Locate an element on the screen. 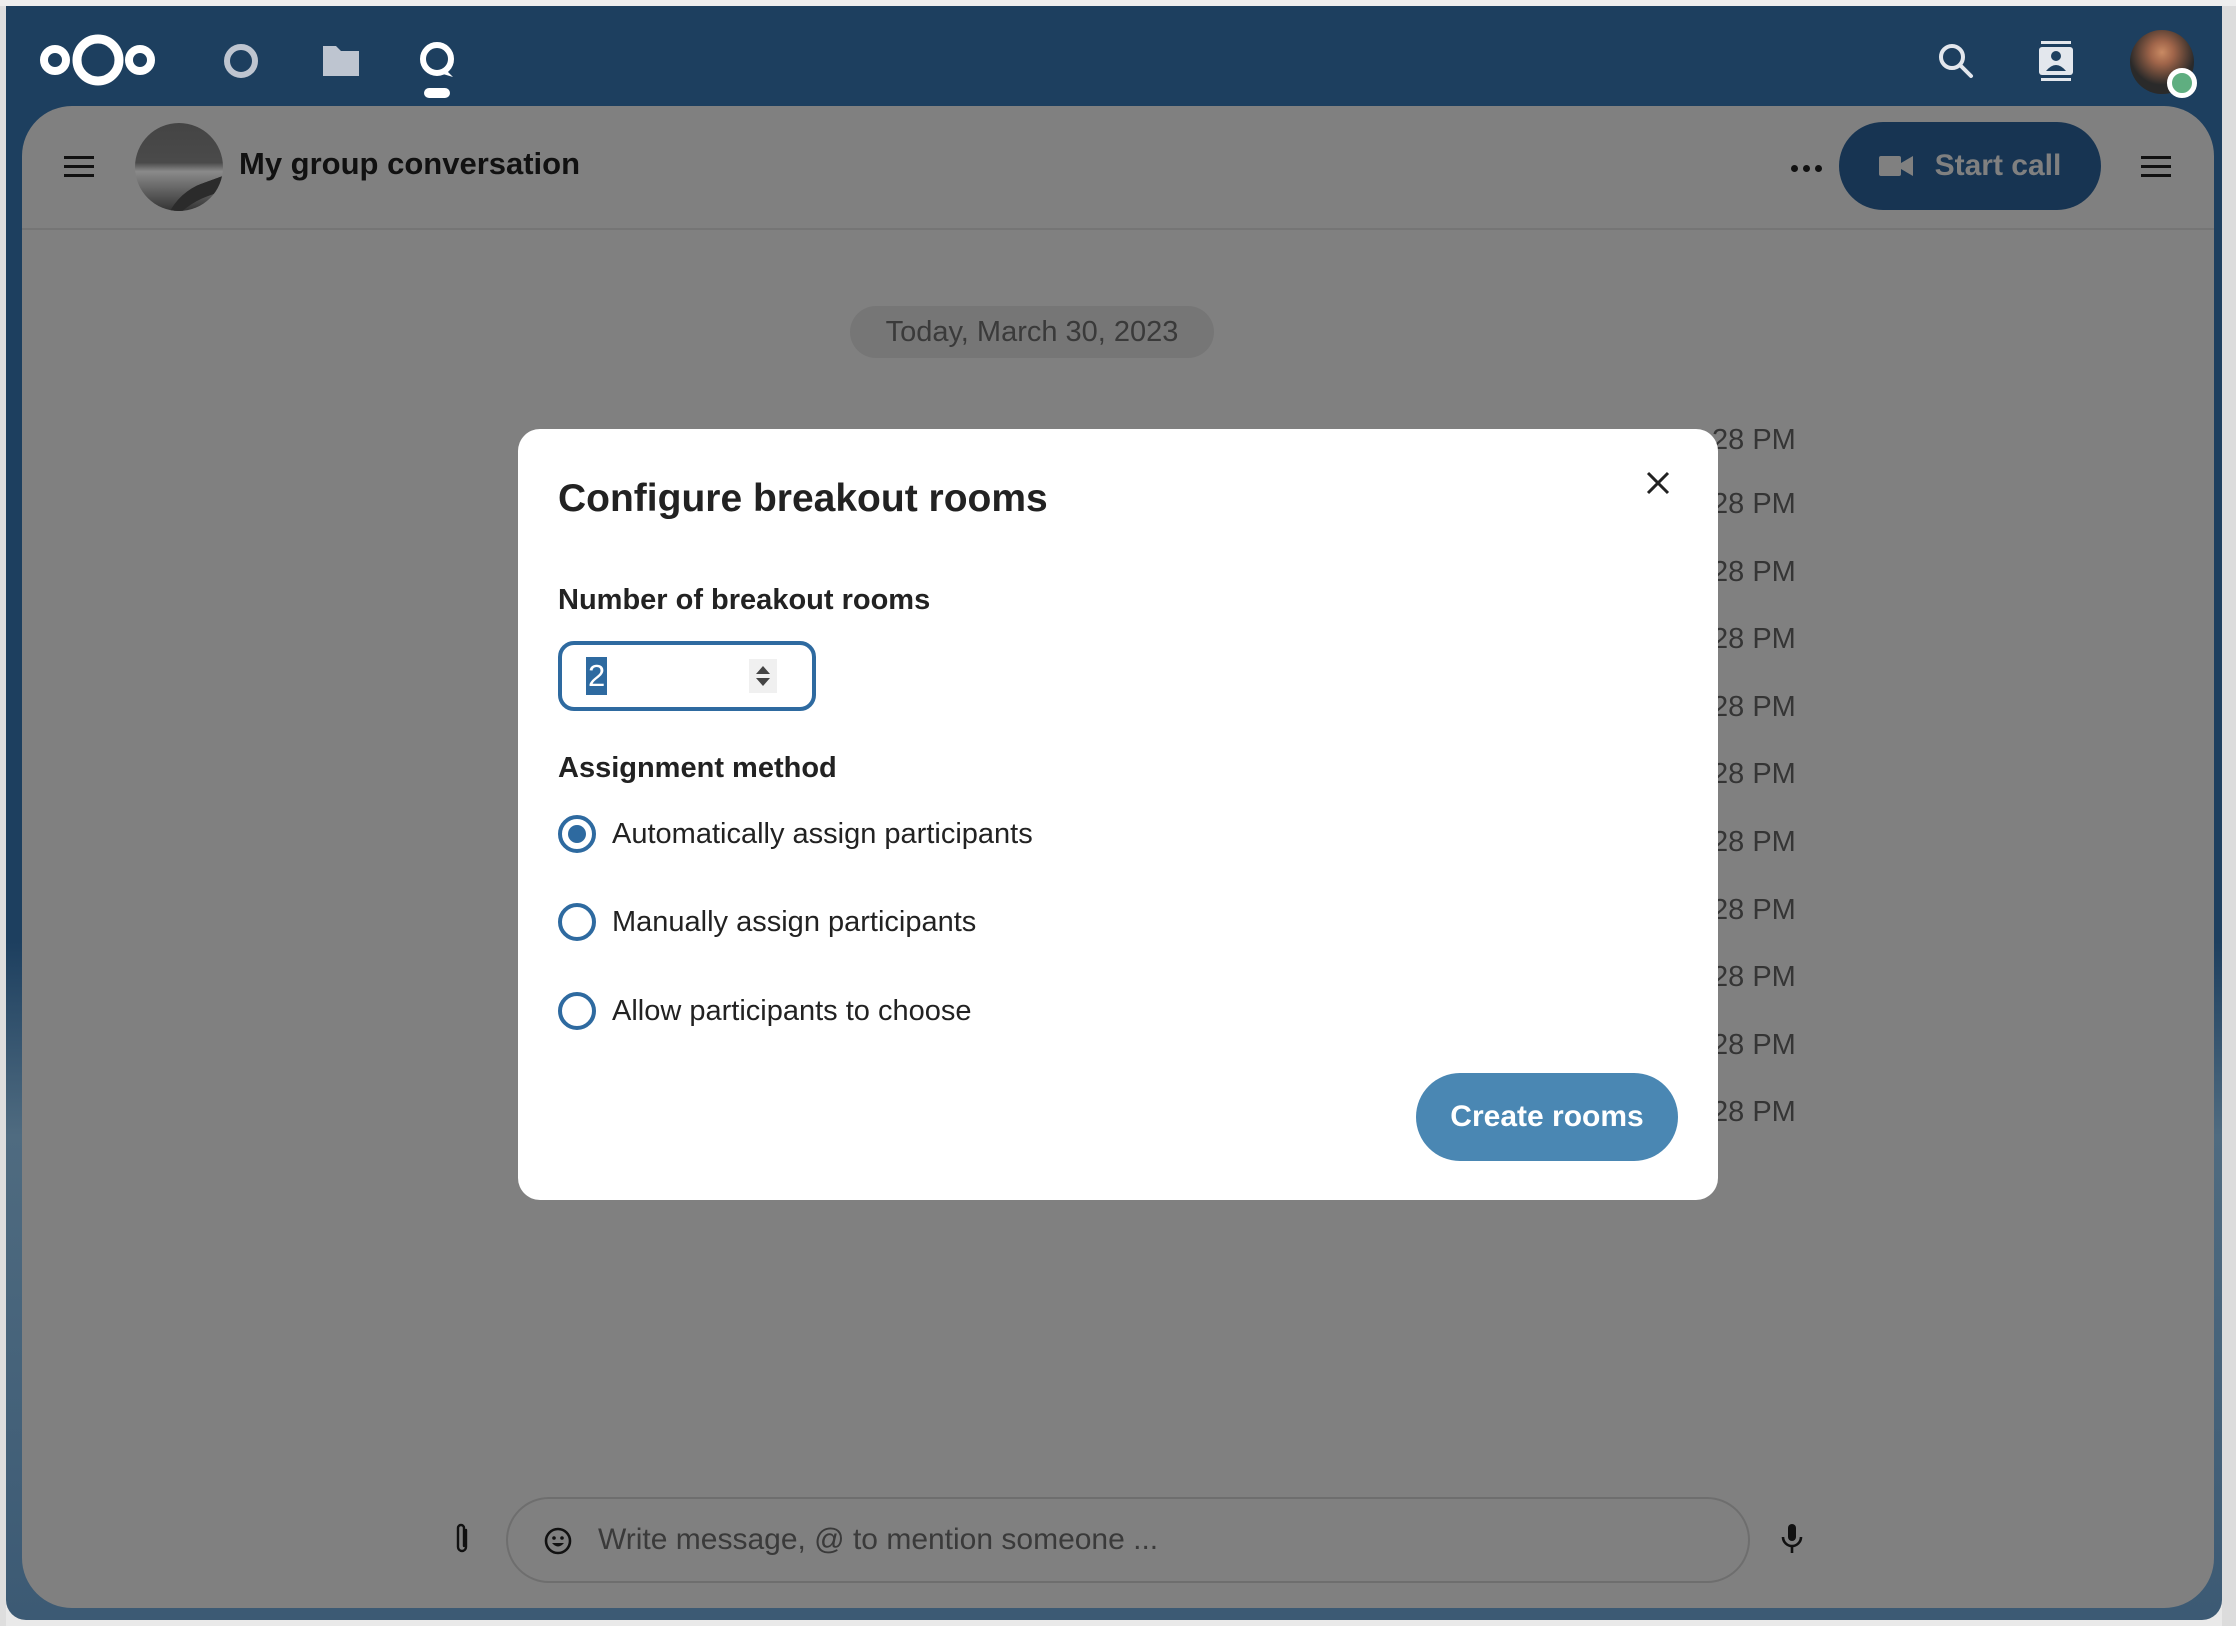 The width and height of the screenshot is (2236, 1626). radio-label: Automatically assign participants is located at coordinates (822, 833).